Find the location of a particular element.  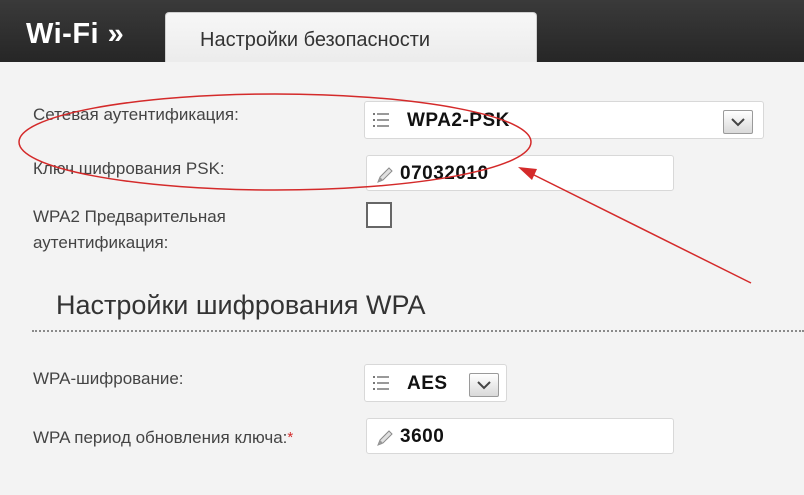

annotation-arrow-head is located at coordinates (527, 173).